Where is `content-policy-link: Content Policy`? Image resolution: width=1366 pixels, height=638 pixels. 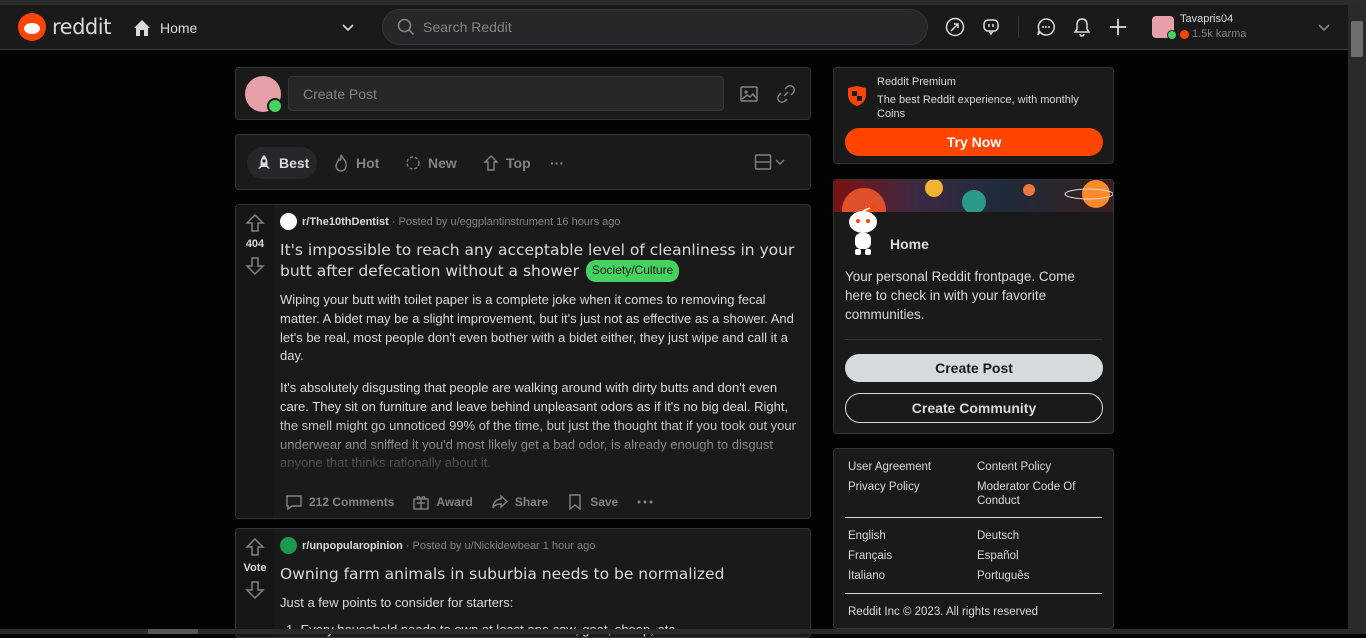
content-policy-link: Content Policy is located at coordinates (1042, 467).